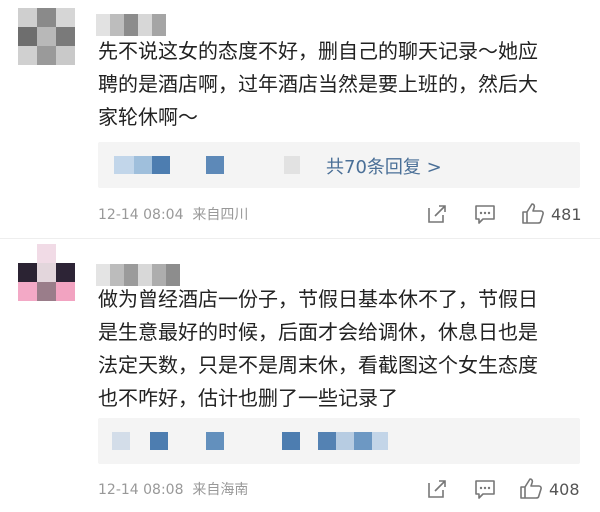 The width and height of the screenshot is (600, 512). I want to click on replies-box, so click(339, 441).